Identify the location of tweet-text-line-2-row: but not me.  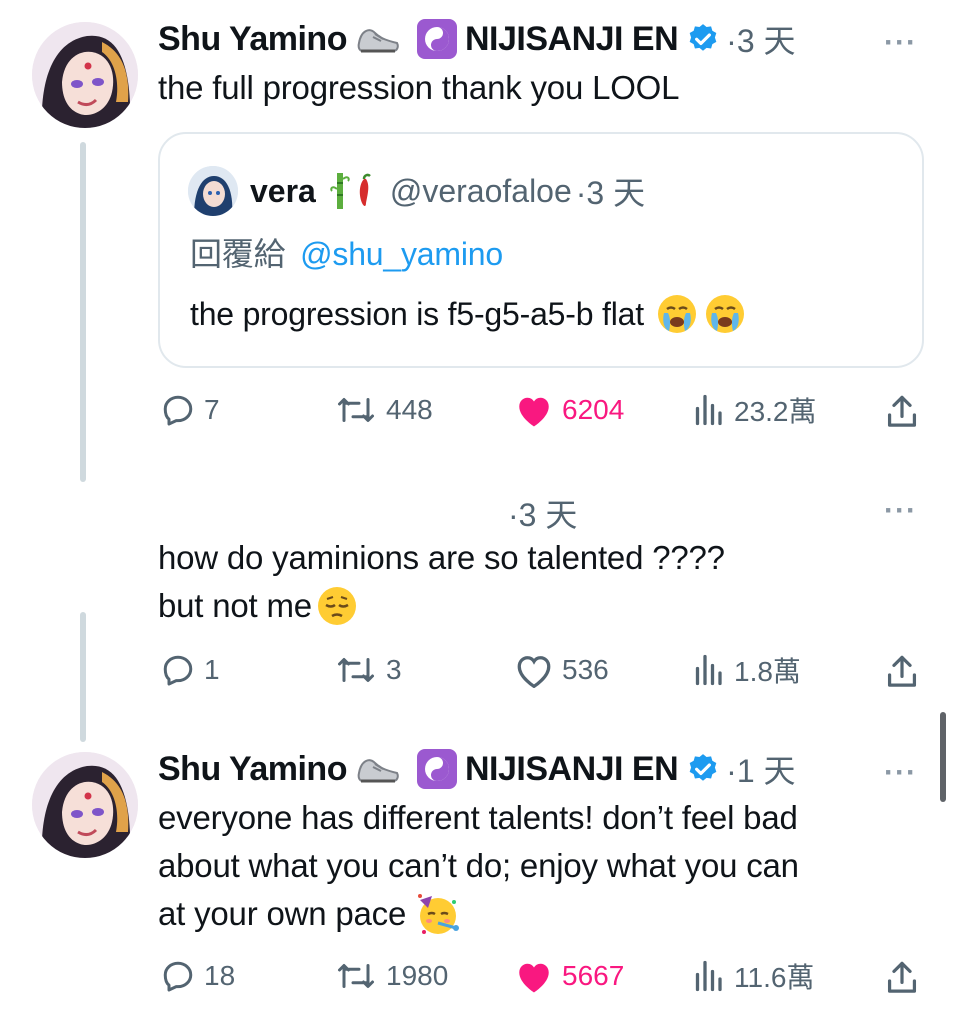
(258, 606).